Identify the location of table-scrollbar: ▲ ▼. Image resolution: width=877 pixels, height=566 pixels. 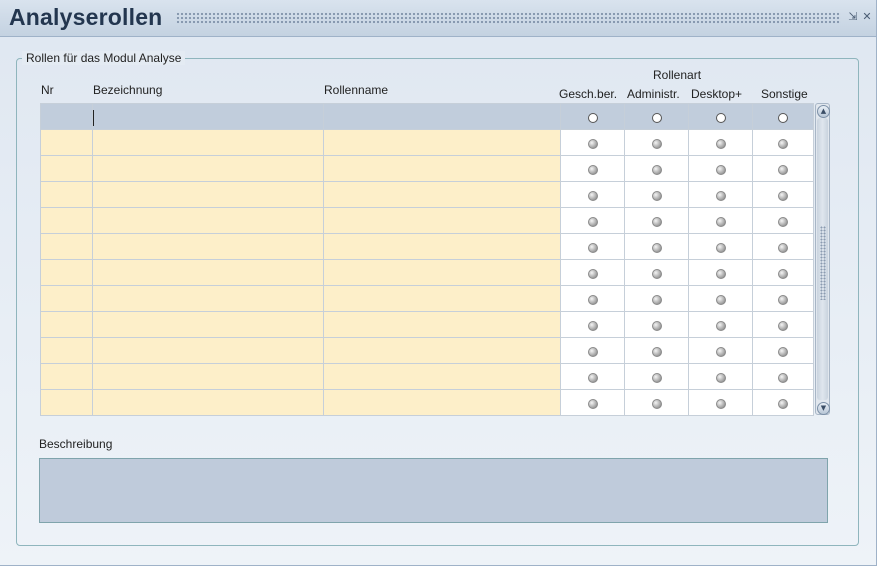
(822, 259).